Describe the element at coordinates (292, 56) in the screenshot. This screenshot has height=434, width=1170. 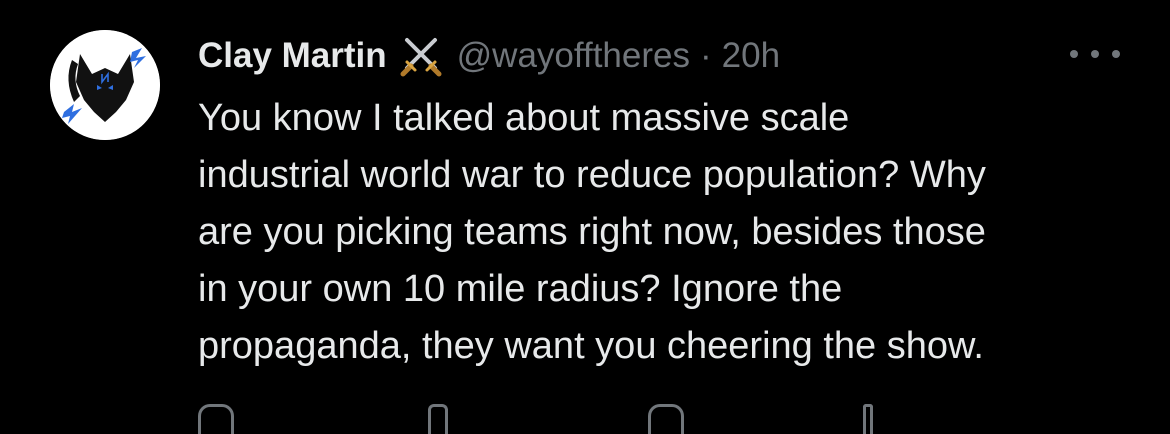
I see `author-name: Clay Martin` at that location.